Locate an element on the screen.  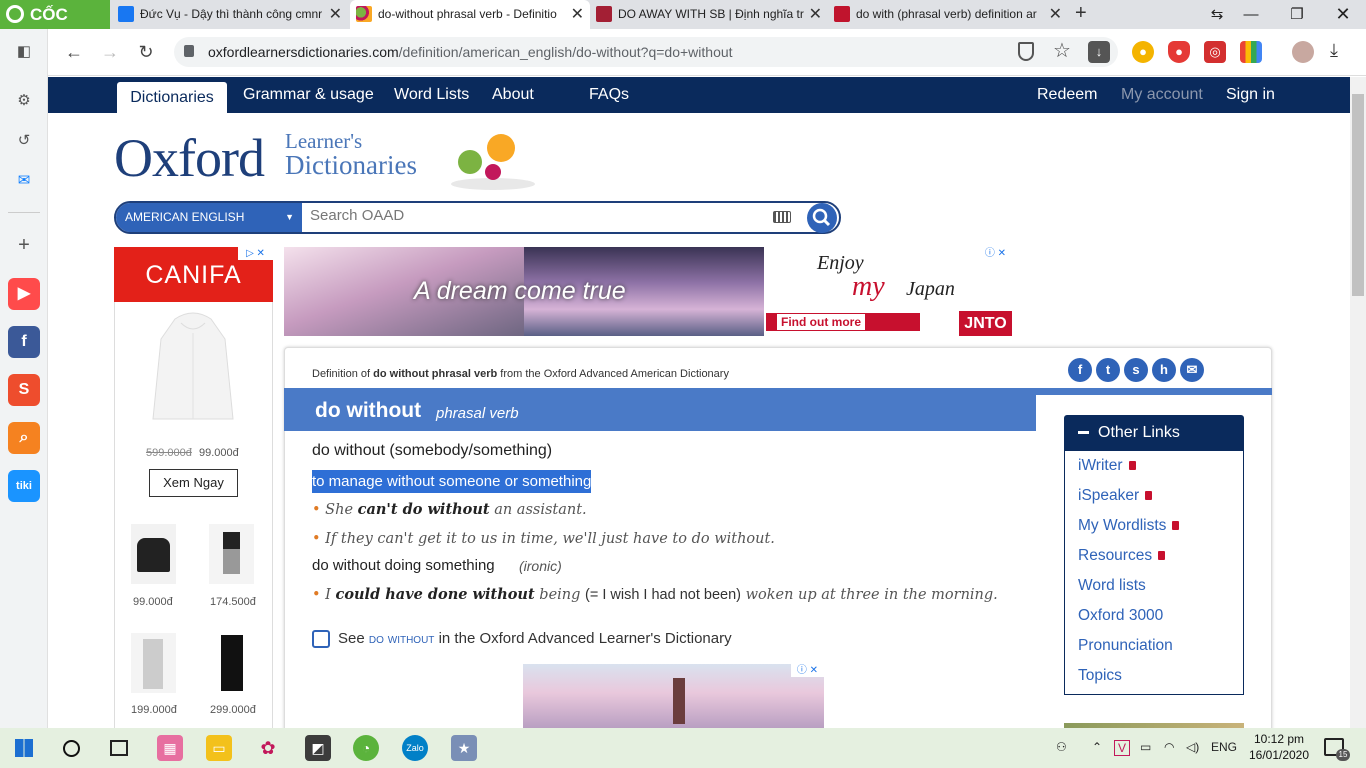
messenger-icon: ✉ is located at coordinates (24, 181).